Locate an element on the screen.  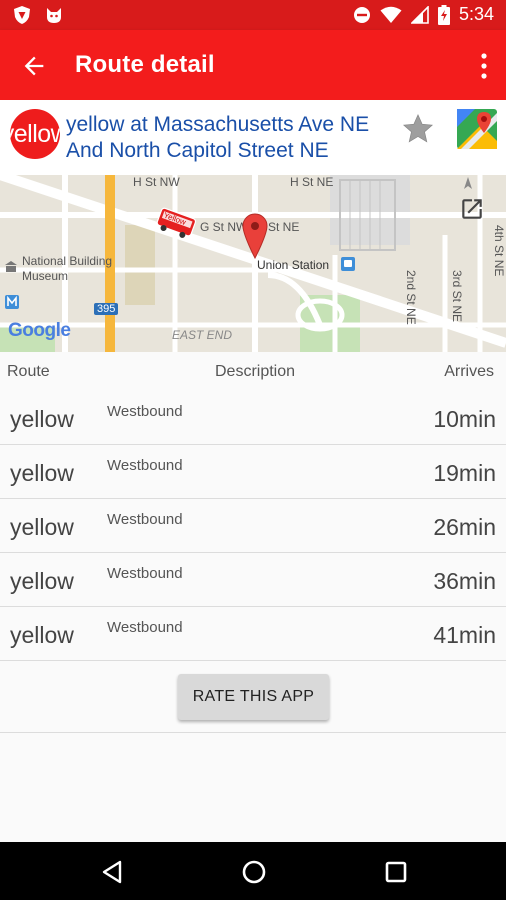
do-not-disturb-icon is located at coordinates (361, 14).